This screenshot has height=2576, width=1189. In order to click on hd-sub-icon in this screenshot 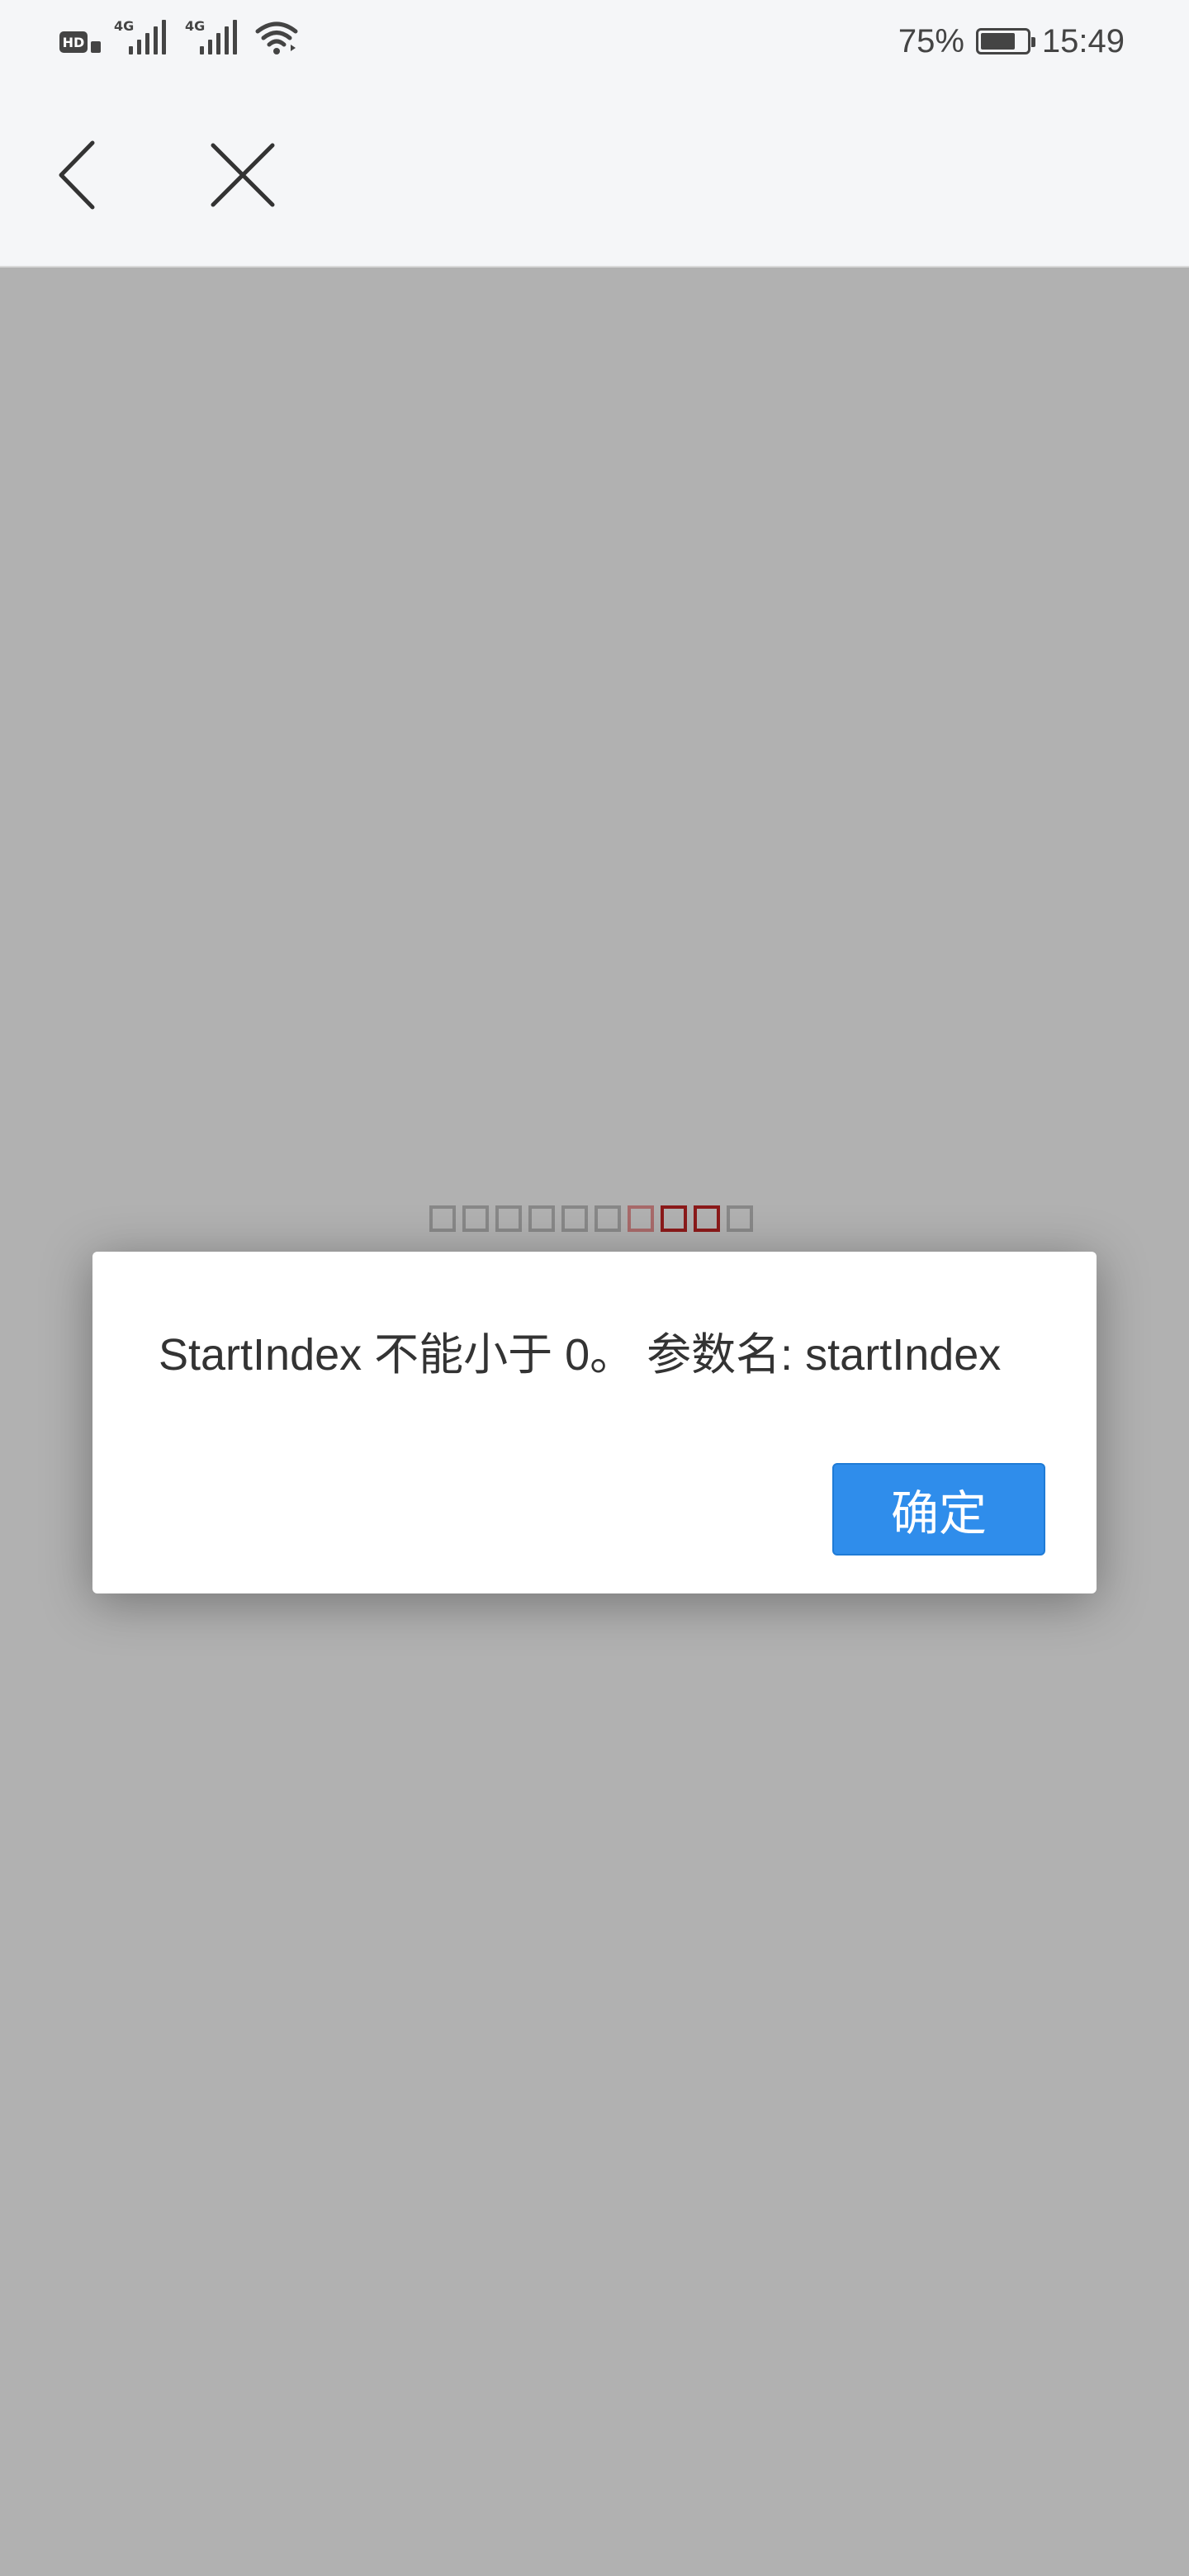, I will do `click(96, 47)`.